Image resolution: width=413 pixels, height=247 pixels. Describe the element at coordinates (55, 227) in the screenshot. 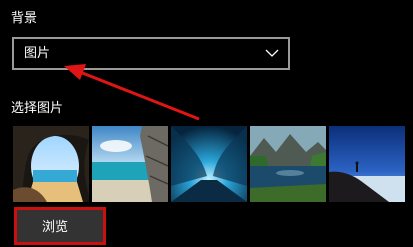

I see `browse-button-label: 浏览` at that location.